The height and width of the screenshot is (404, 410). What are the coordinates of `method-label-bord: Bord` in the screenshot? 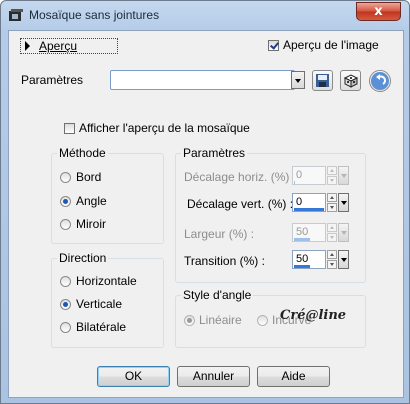 It's located at (89, 177).